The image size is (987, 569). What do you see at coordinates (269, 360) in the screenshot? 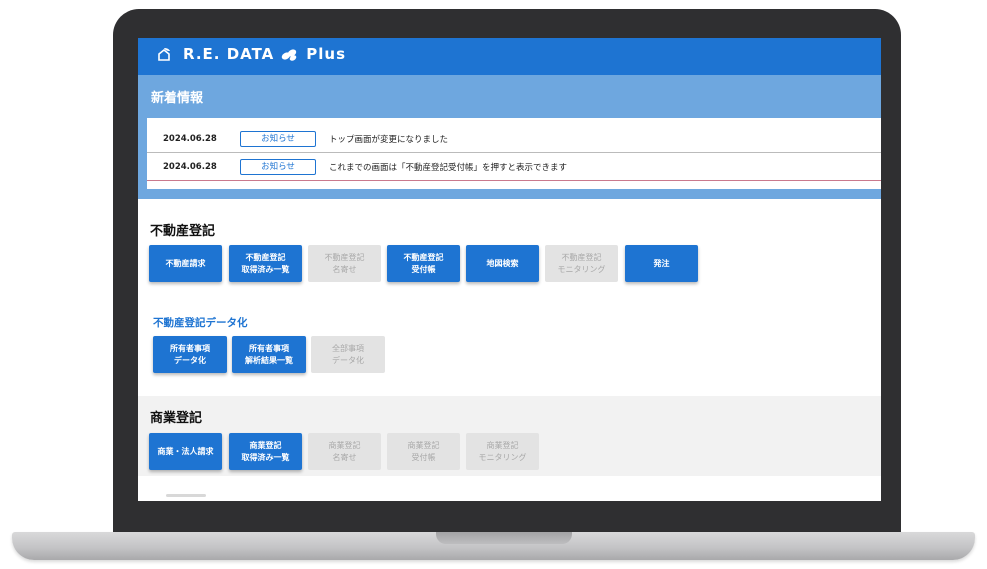
I see `button-label: 解析結果一覧` at bounding box center [269, 360].